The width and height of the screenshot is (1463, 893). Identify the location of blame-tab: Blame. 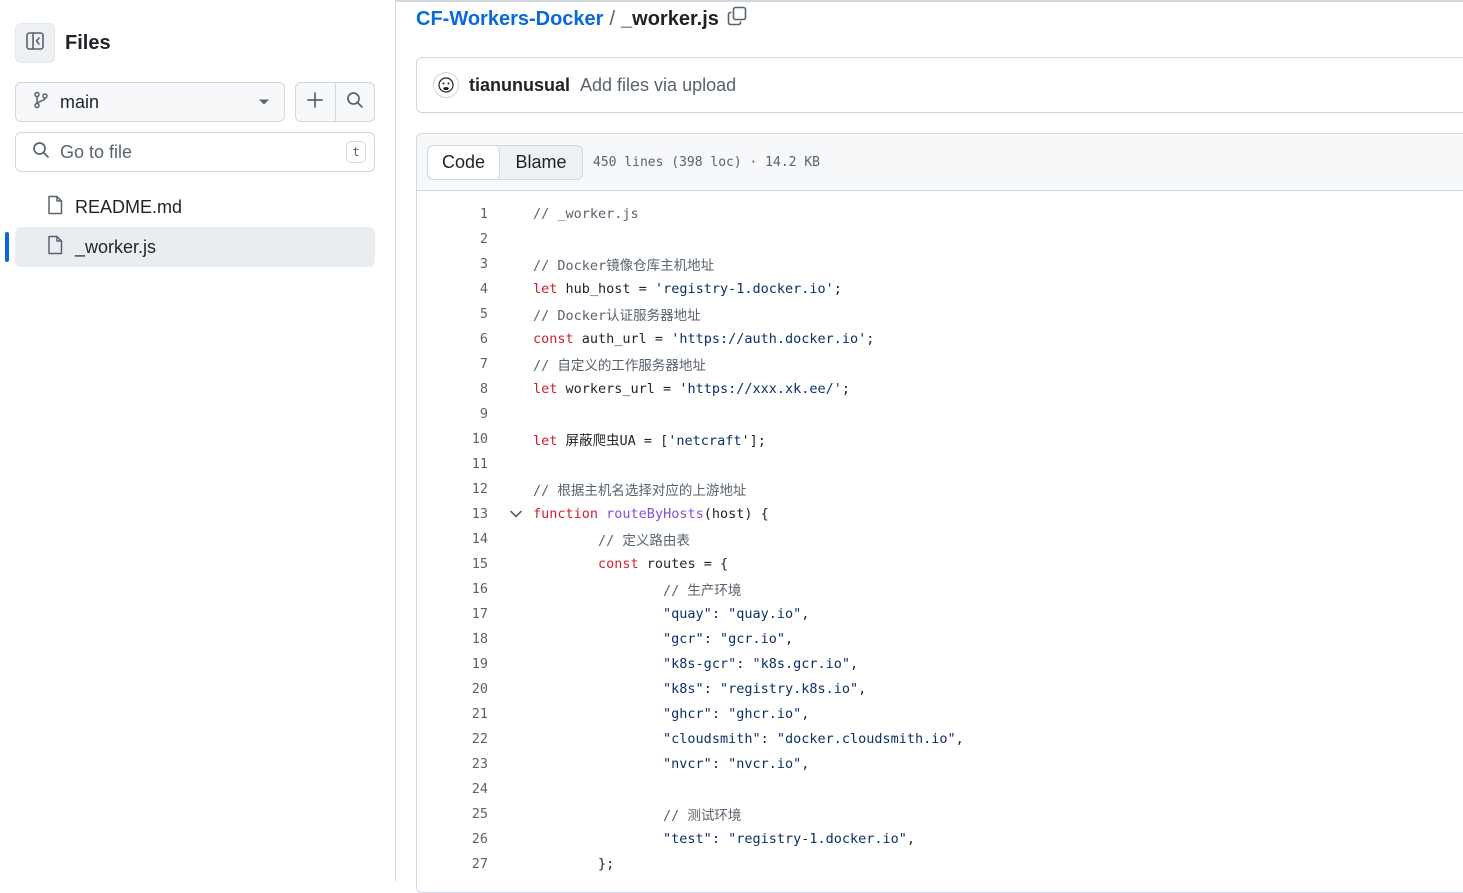
(541, 162).